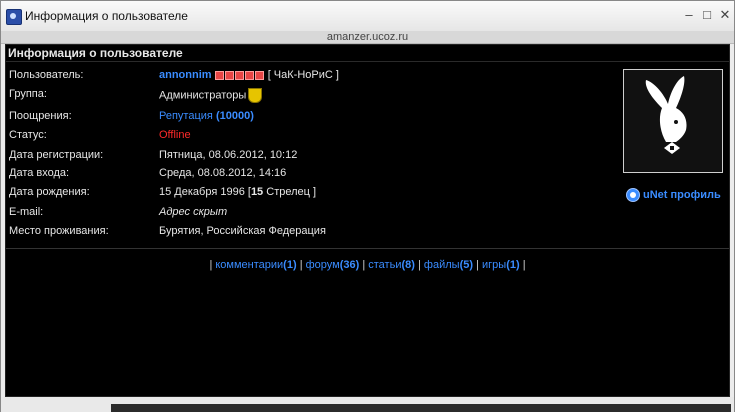 The width and height of the screenshot is (735, 412). I want to click on user-value: annonnim [ ЧаК-НоРиС ], so click(249, 75).